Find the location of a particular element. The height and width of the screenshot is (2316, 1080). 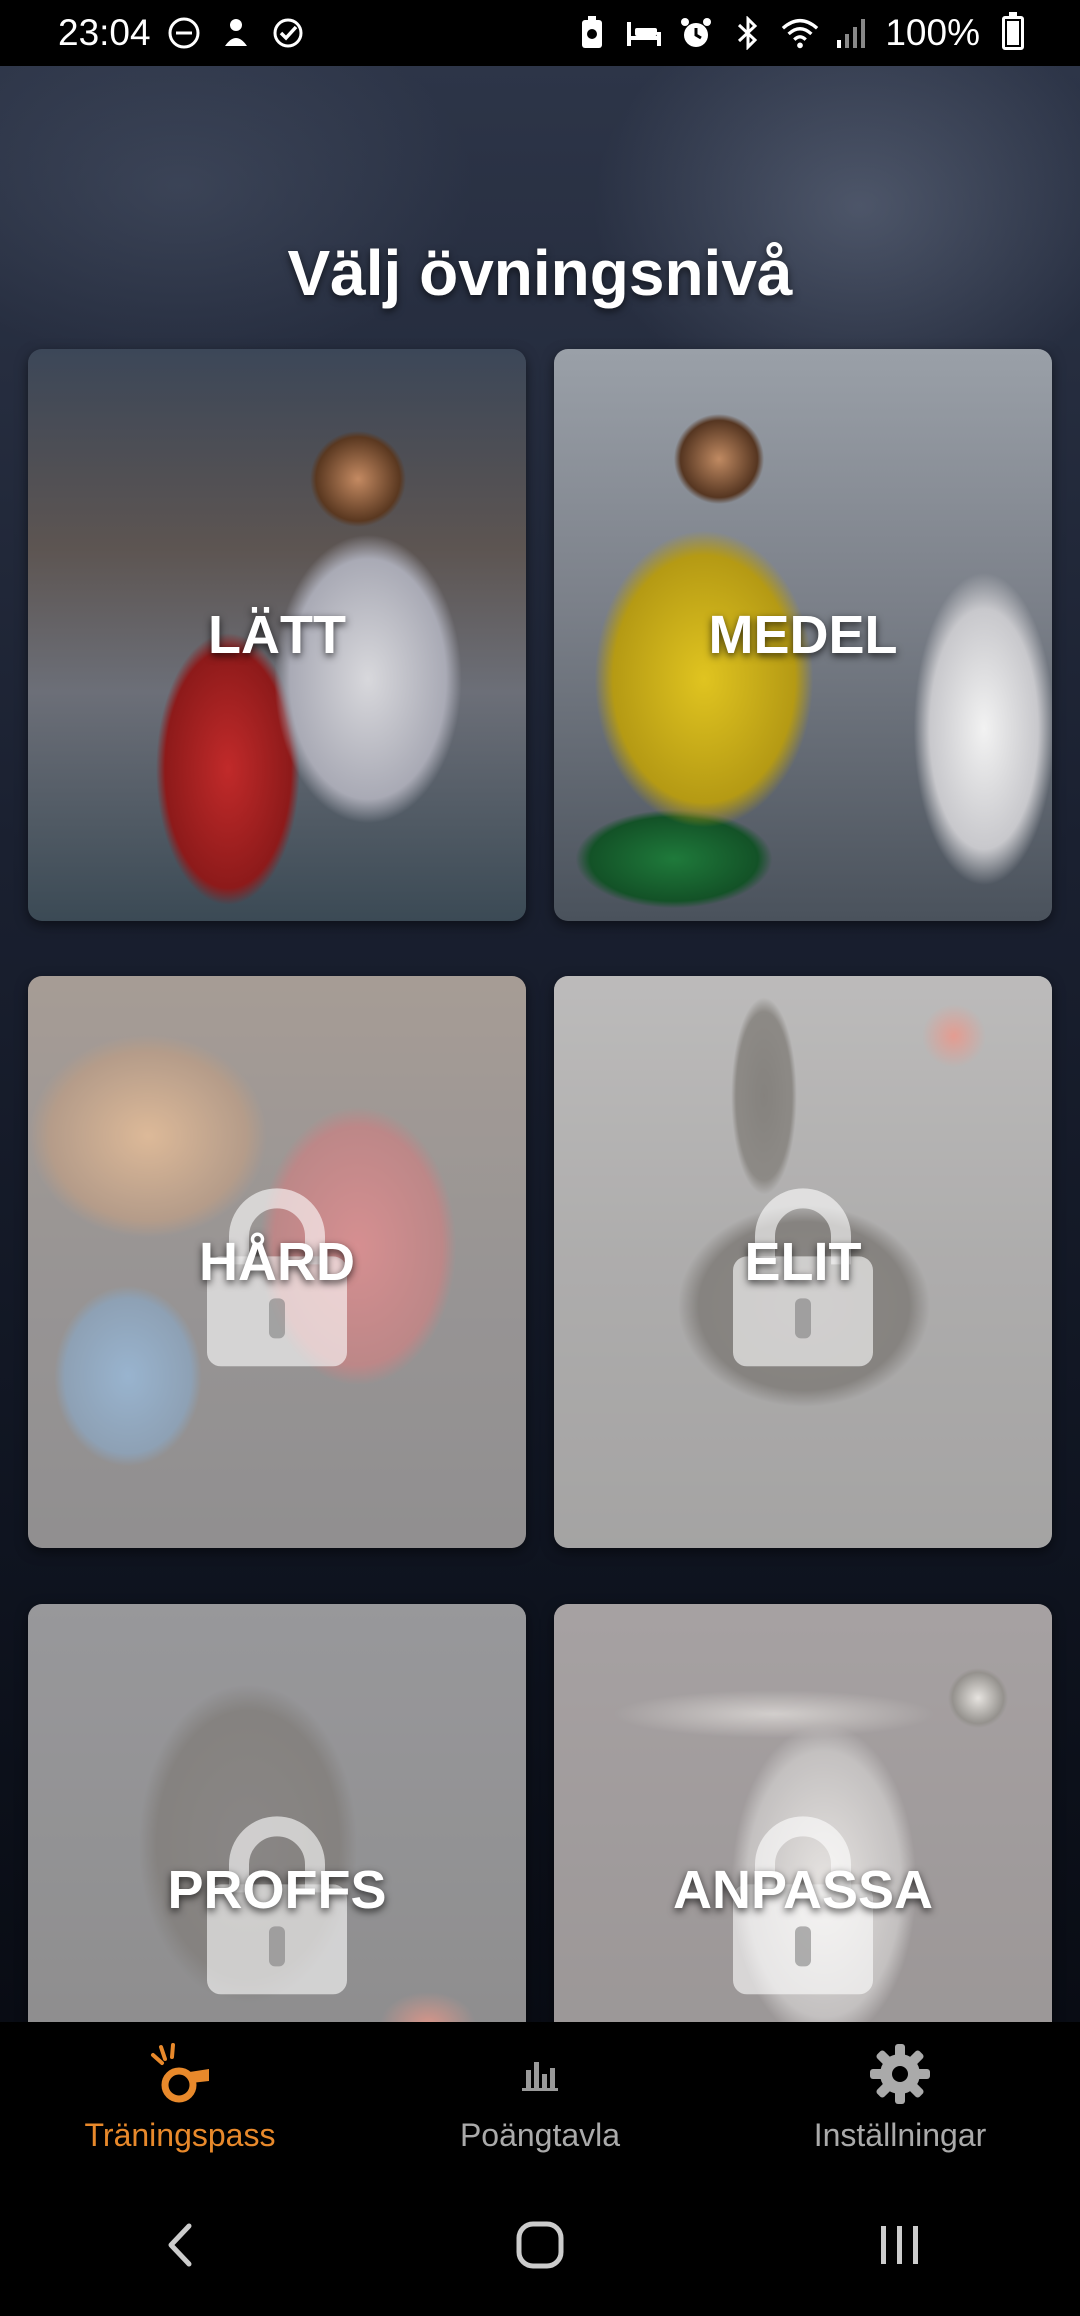

do-not-disturb-icon is located at coordinates (184, 33).